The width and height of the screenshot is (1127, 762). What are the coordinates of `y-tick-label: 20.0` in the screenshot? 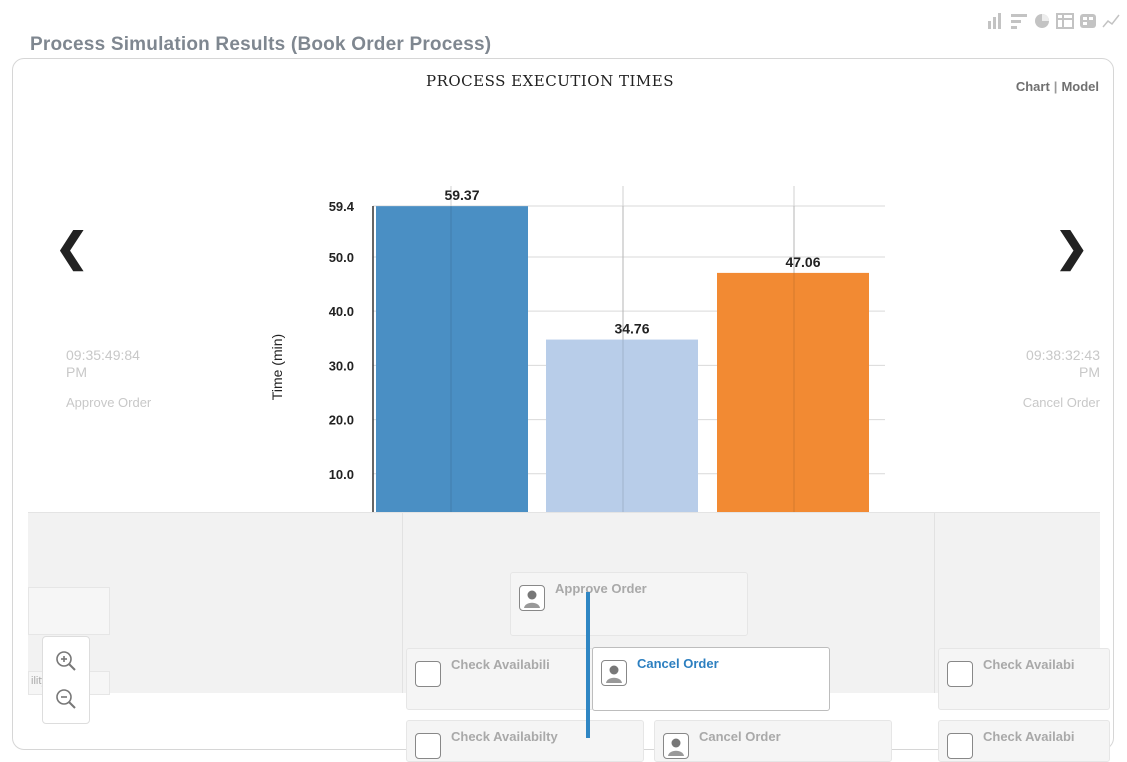 It's located at (341, 420).